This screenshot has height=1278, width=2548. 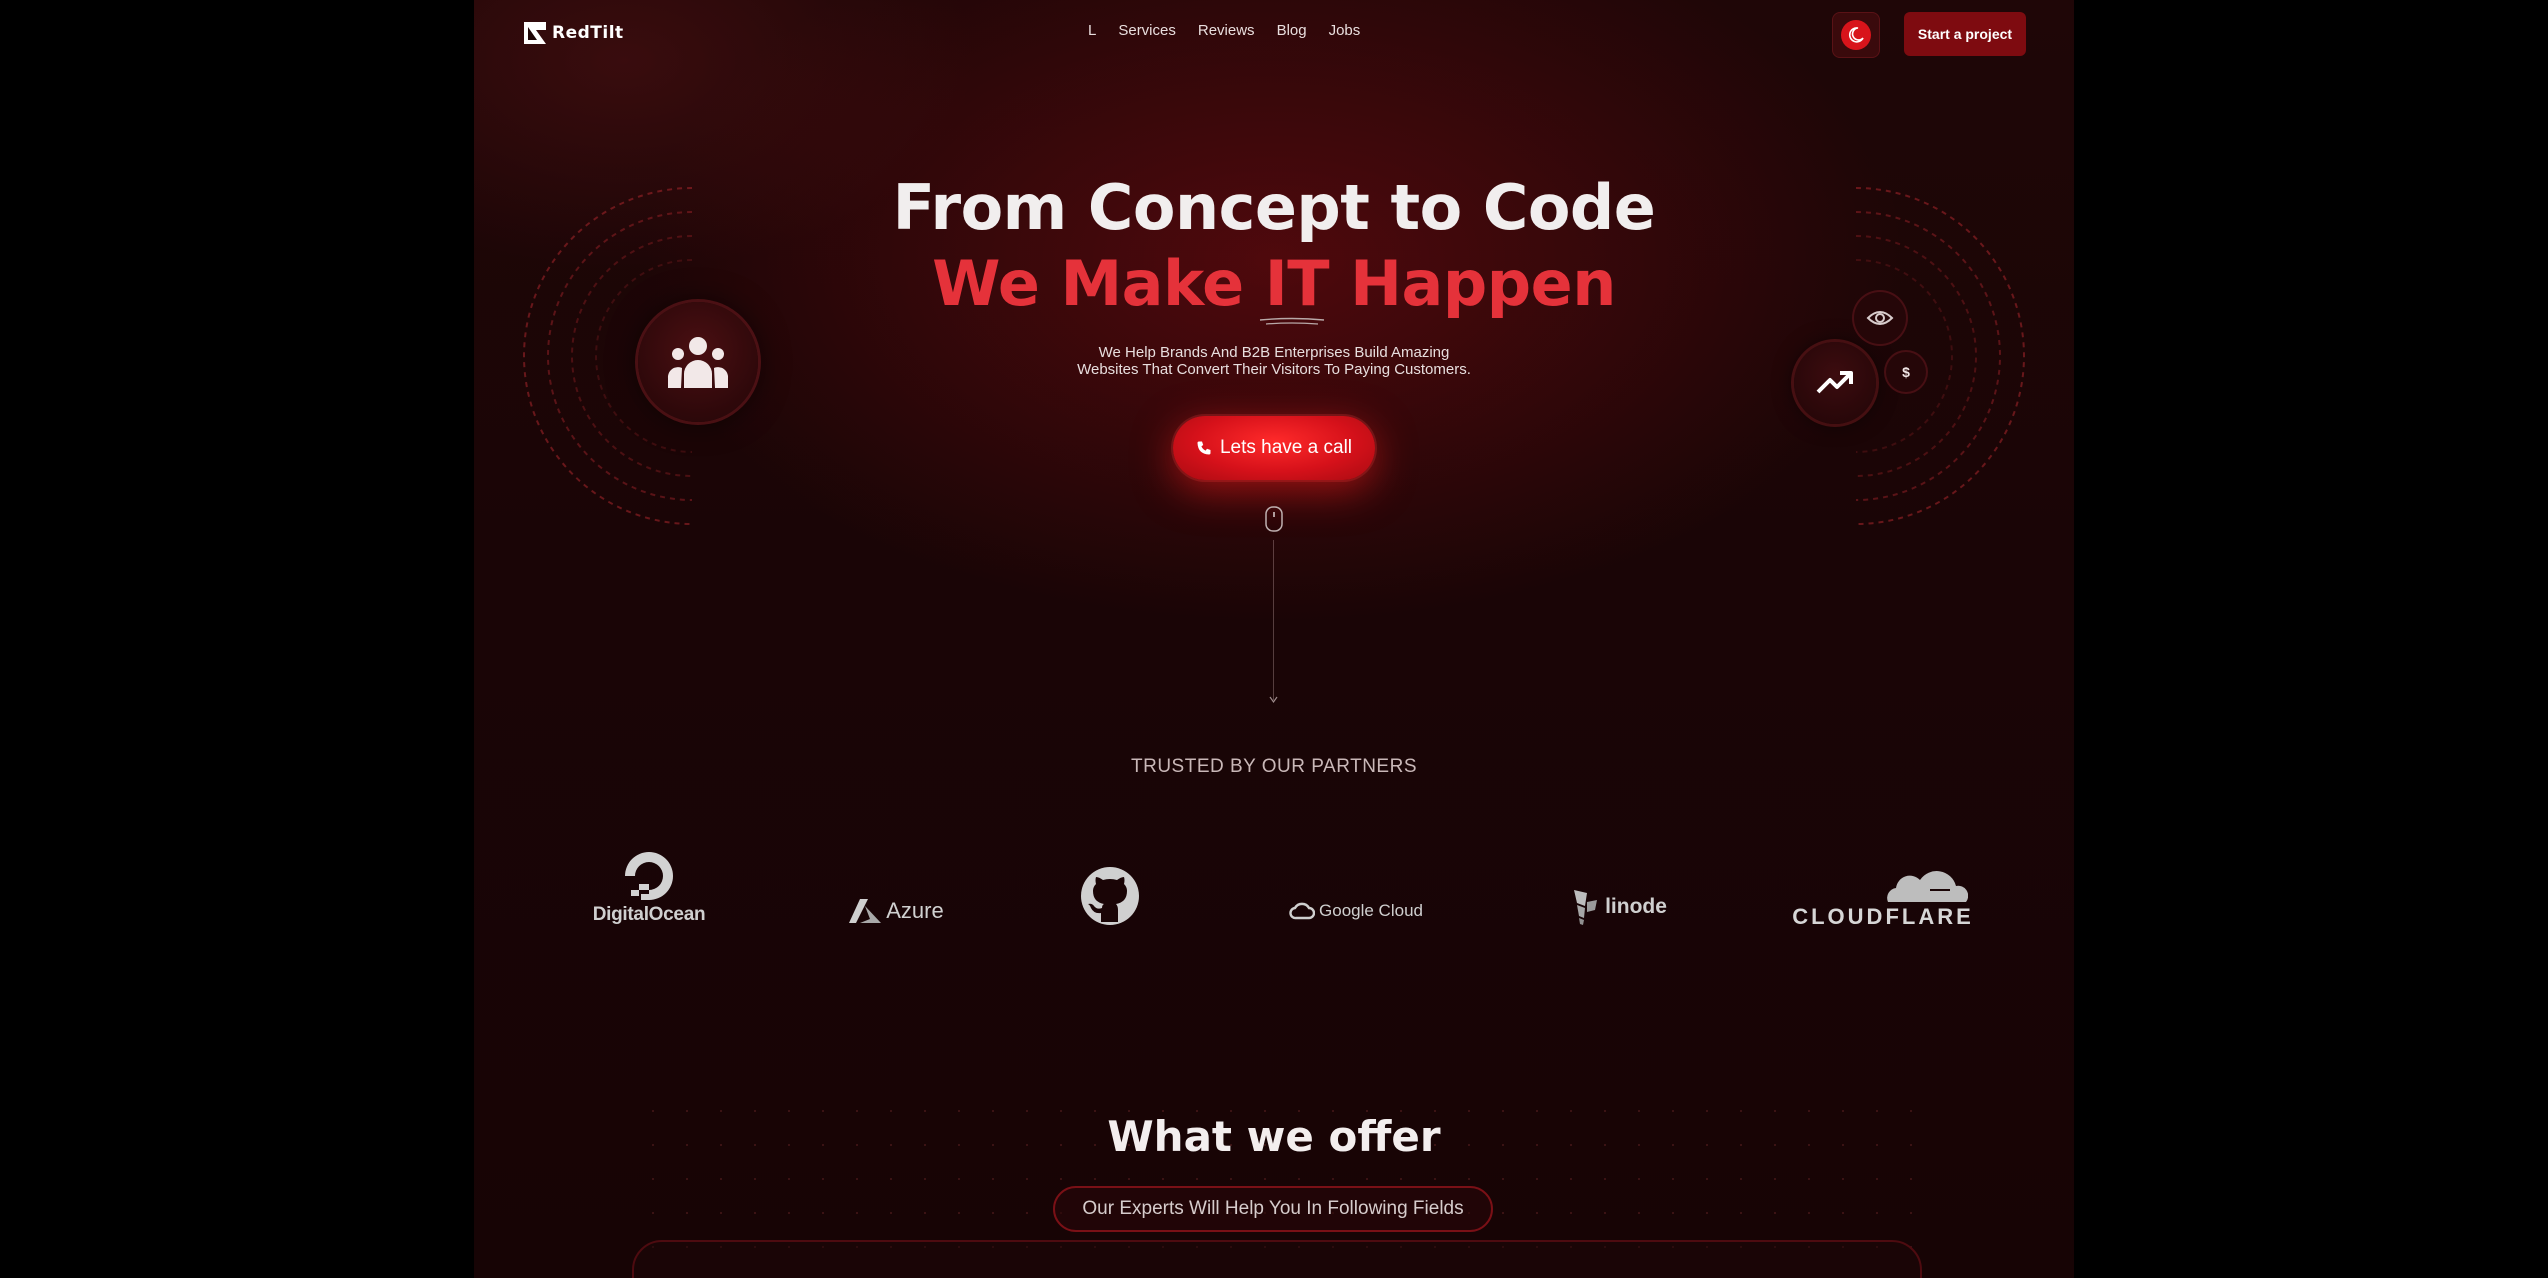 What do you see at coordinates (1147, 30) in the screenshot?
I see `nav-item-services: Services` at bounding box center [1147, 30].